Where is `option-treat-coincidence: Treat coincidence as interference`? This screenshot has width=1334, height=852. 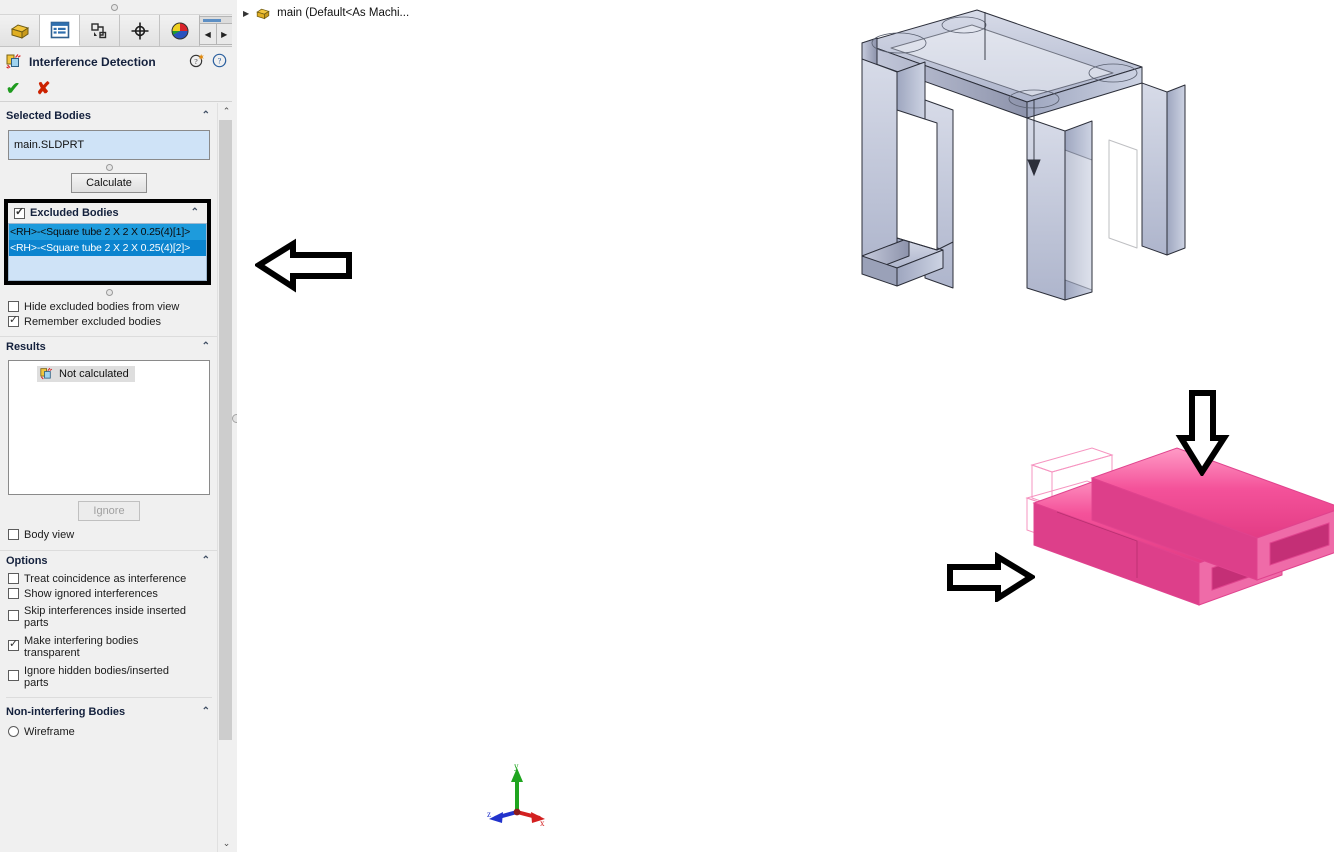 option-treat-coincidence: Treat coincidence as interference is located at coordinates (109, 577).